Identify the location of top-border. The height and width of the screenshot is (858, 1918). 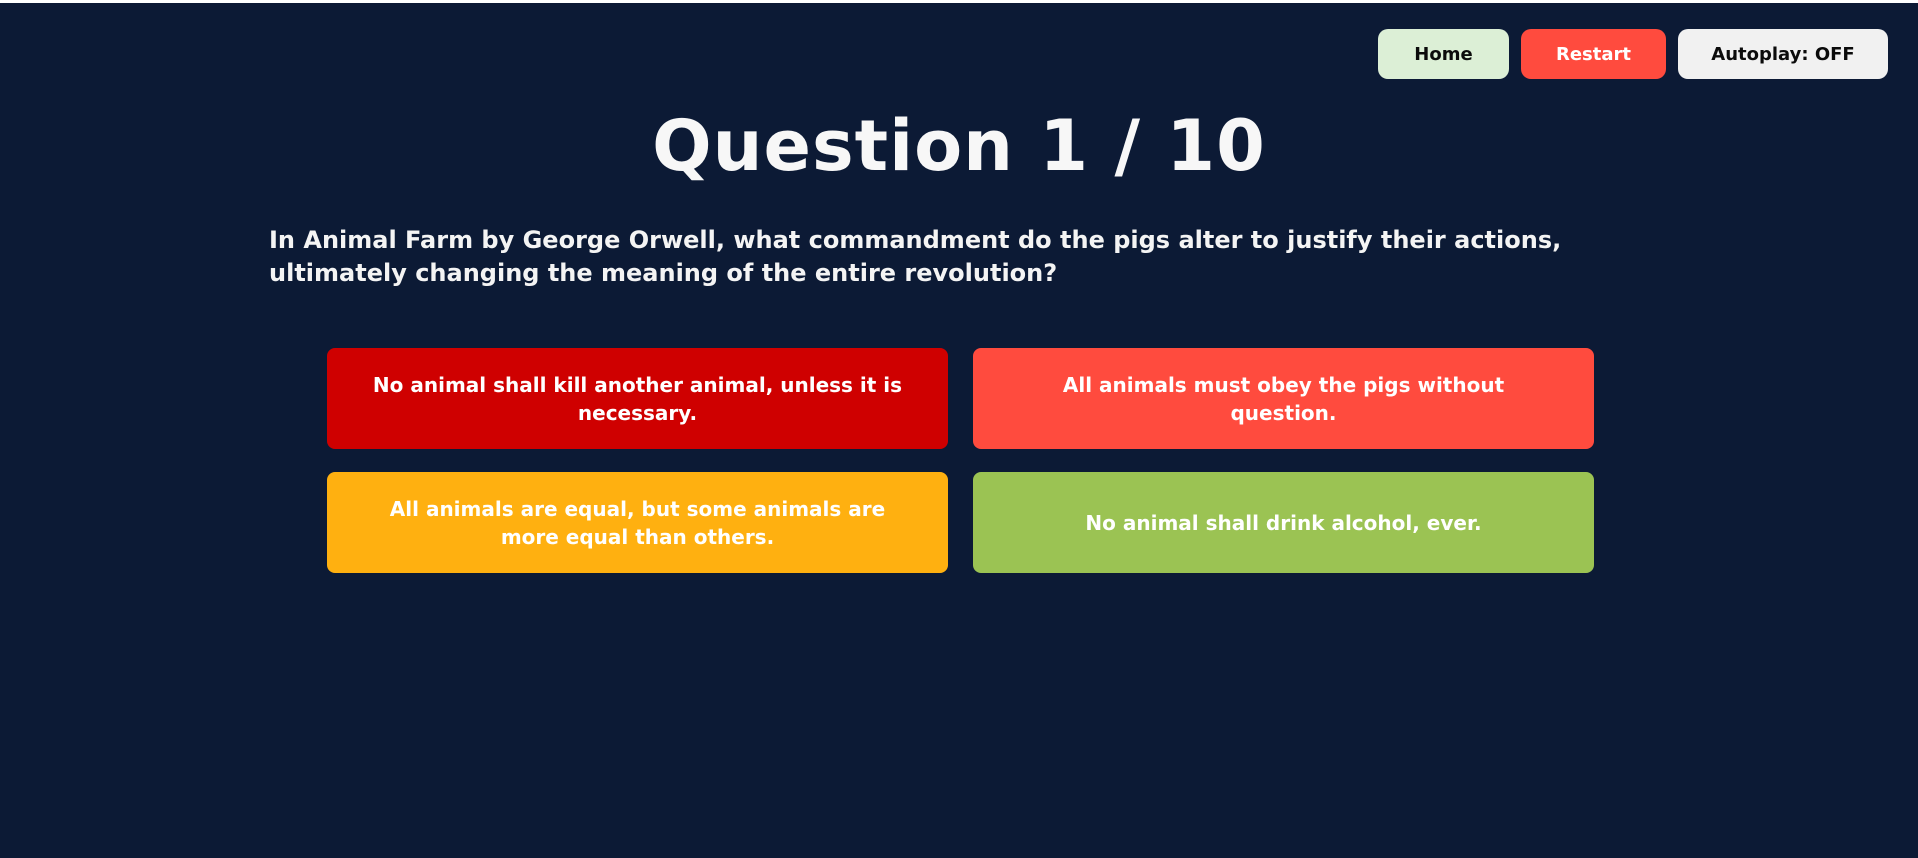
(959, 1).